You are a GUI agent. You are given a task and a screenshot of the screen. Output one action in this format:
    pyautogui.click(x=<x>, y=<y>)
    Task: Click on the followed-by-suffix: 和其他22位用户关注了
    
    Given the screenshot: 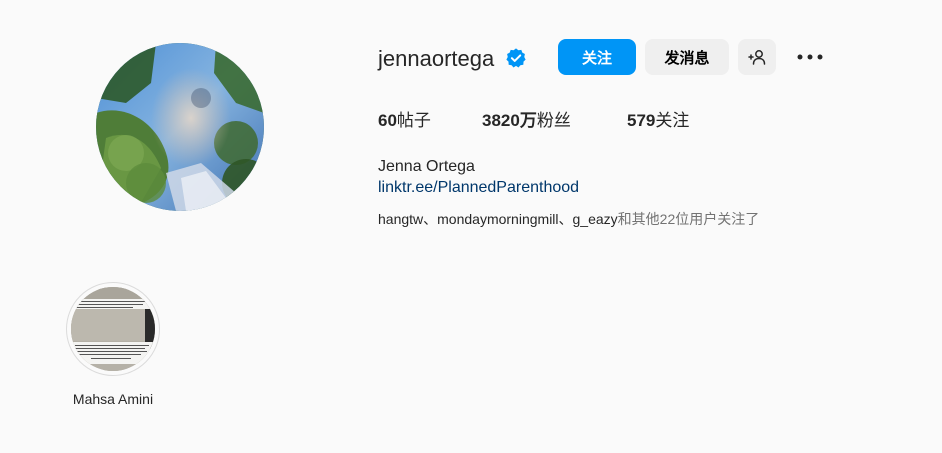 What is the action you would take?
    pyautogui.click(x=688, y=219)
    